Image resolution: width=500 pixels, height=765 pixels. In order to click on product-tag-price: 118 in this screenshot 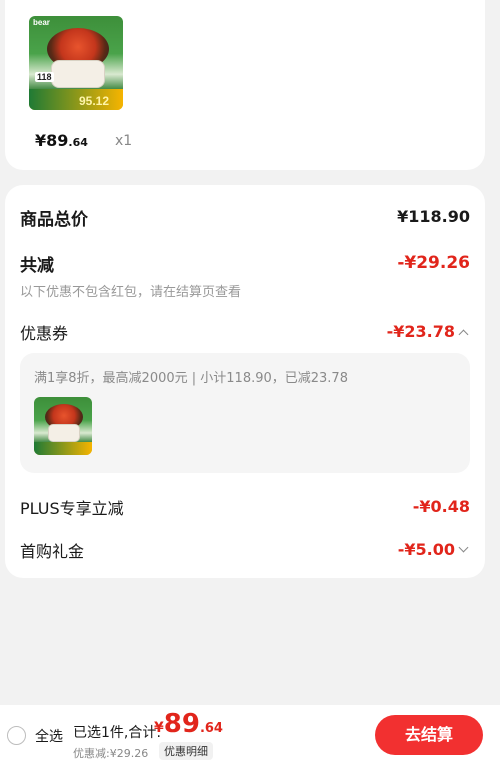, I will do `click(44, 77)`.